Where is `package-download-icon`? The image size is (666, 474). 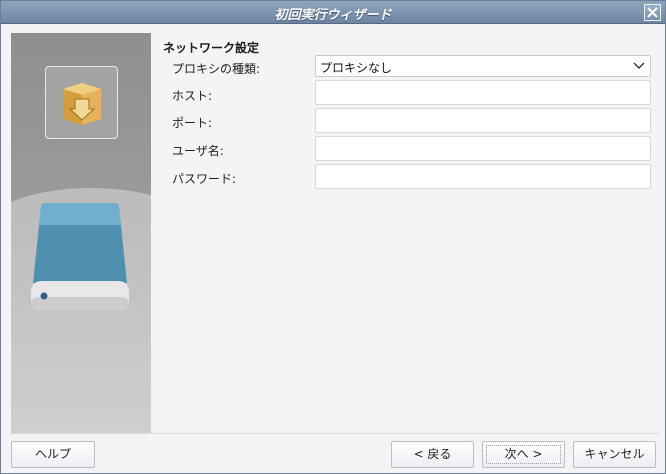
package-download-icon is located at coordinates (82, 104).